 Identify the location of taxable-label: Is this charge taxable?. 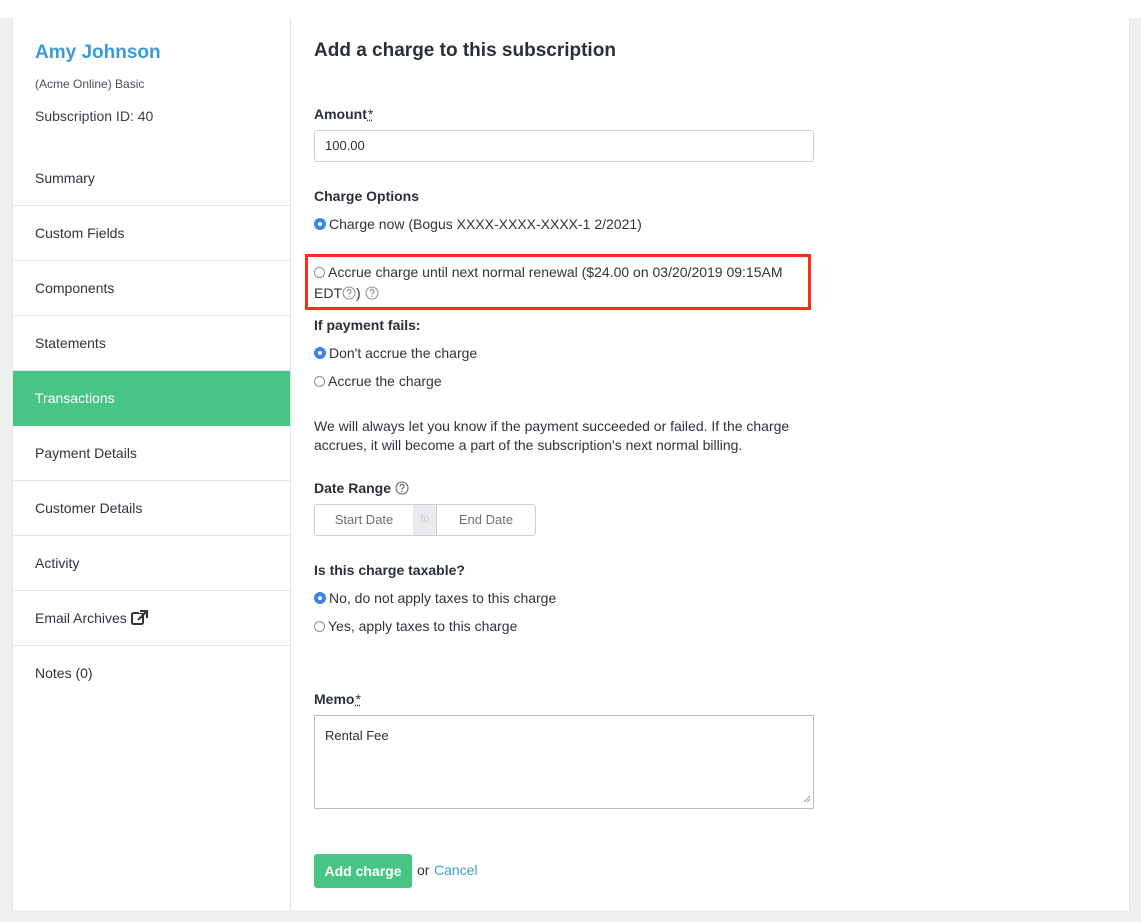
(389, 570).